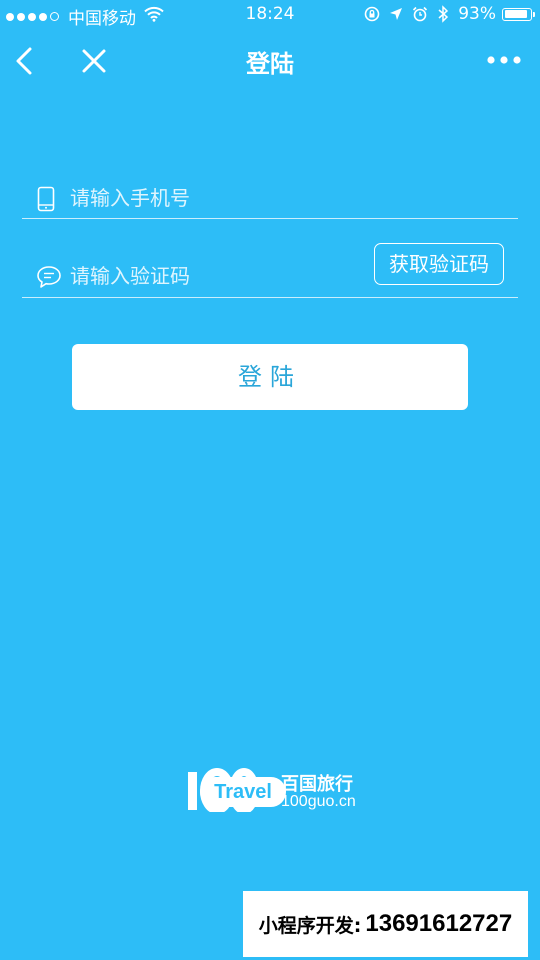 Image resolution: width=540 pixels, height=960 pixels. I want to click on developer-contact-banner: 小程序开发: 13691612727, so click(385, 924).